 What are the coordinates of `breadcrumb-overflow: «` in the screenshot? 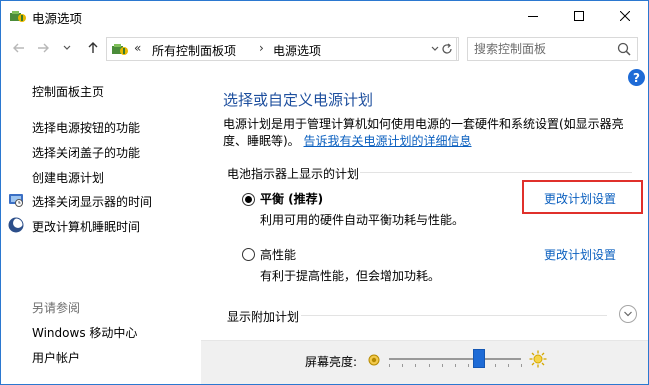 It's located at (137, 48).